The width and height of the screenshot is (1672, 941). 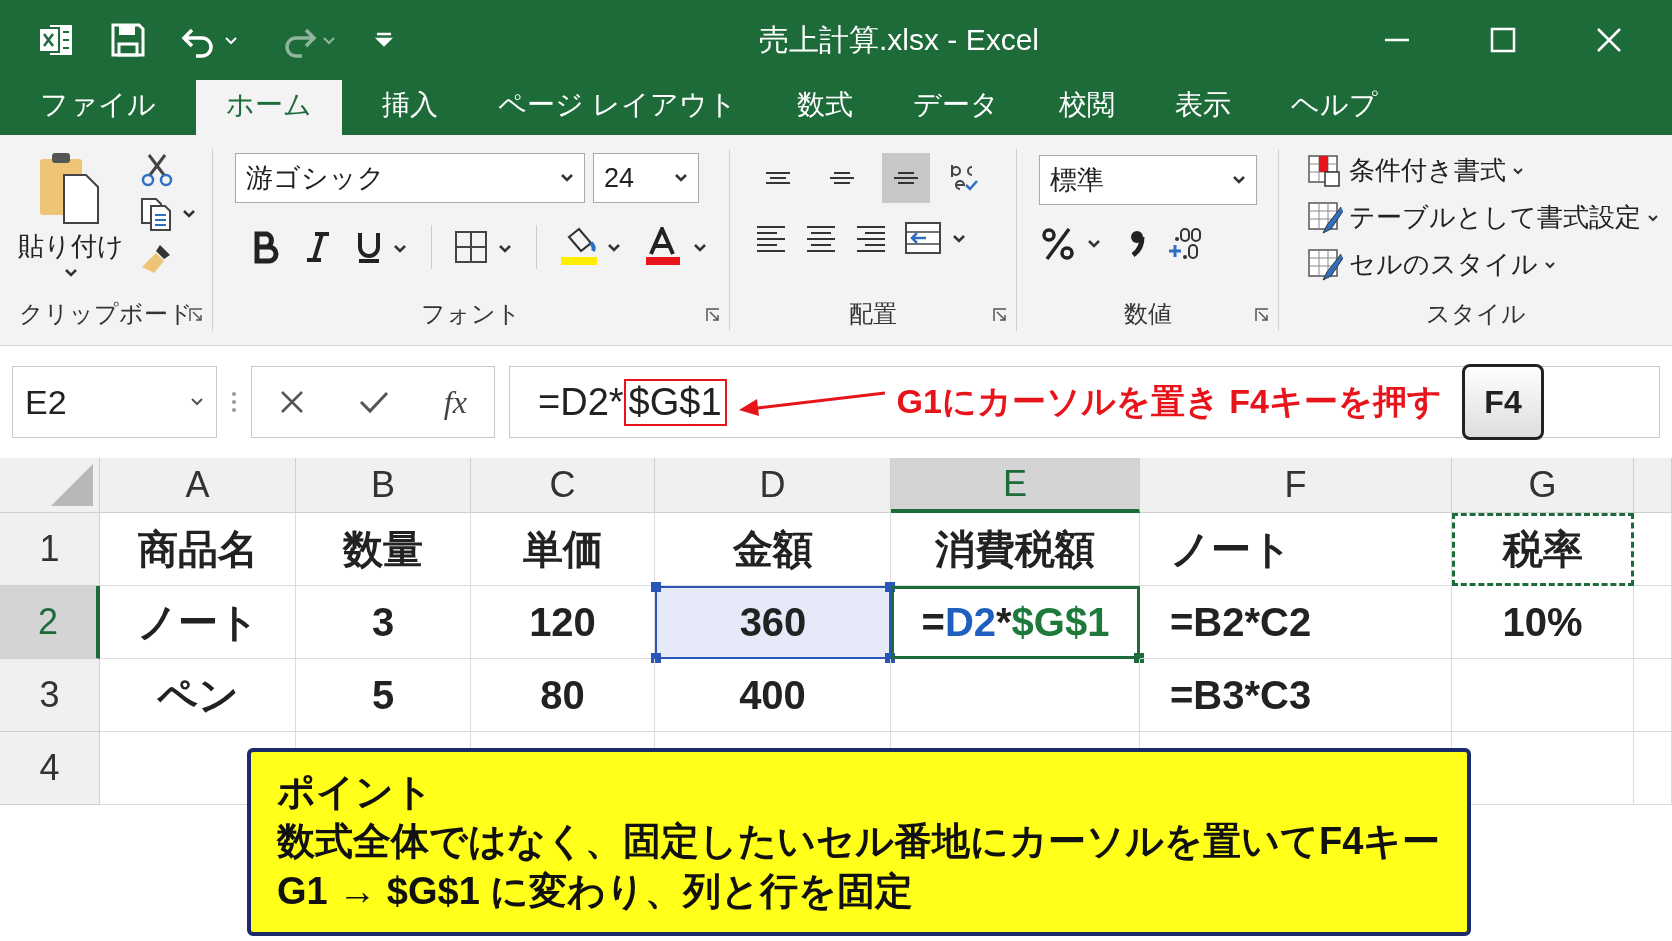 What do you see at coordinates (1609, 40) in the screenshot?
I see `close-icon` at bounding box center [1609, 40].